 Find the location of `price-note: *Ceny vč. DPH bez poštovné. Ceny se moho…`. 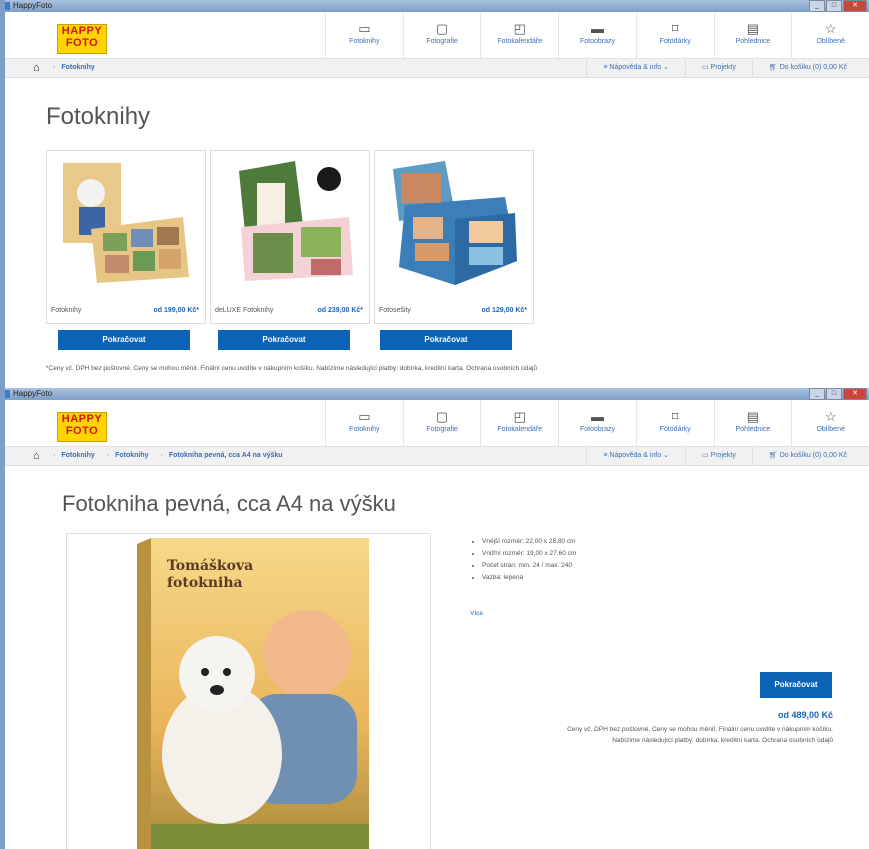

price-note: *Ceny vč. DPH bez poštovné. Ceny se moho… is located at coordinates (292, 368).